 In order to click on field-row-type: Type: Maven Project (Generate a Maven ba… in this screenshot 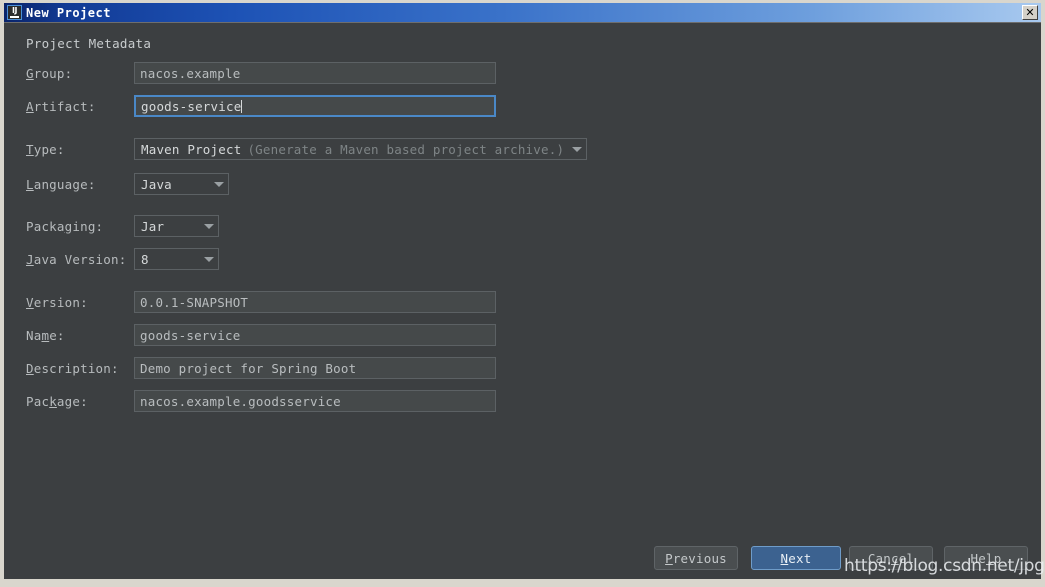, I will do `click(306, 149)`.